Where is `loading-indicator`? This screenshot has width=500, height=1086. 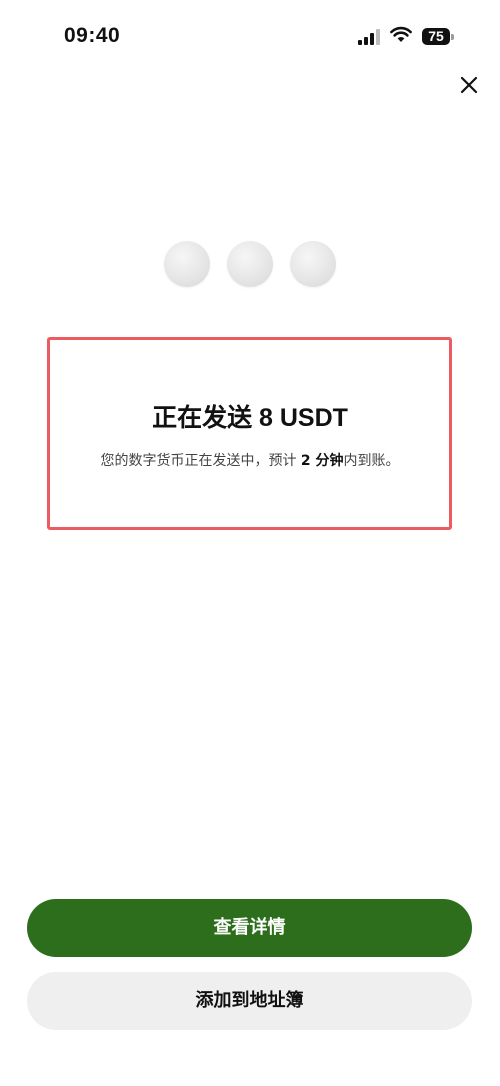 loading-indicator is located at coordinates (250, 264).